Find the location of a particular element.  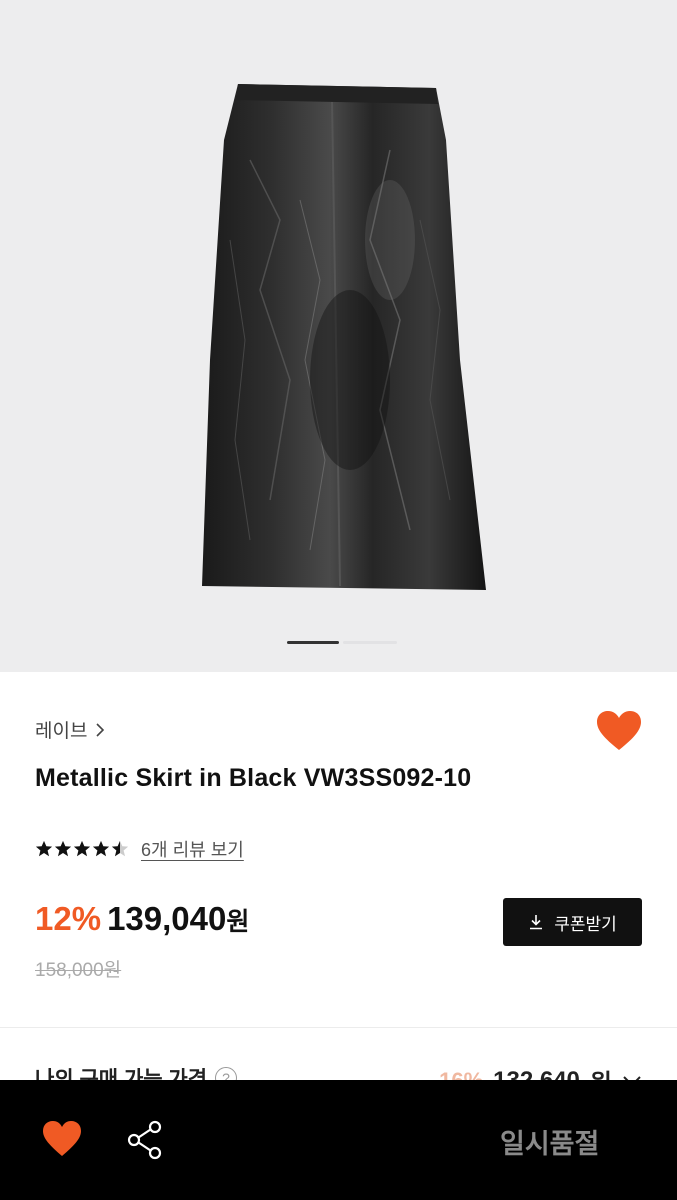

reviews-link: 6개 리뷰 보기 is located at coordinates (192, 849).